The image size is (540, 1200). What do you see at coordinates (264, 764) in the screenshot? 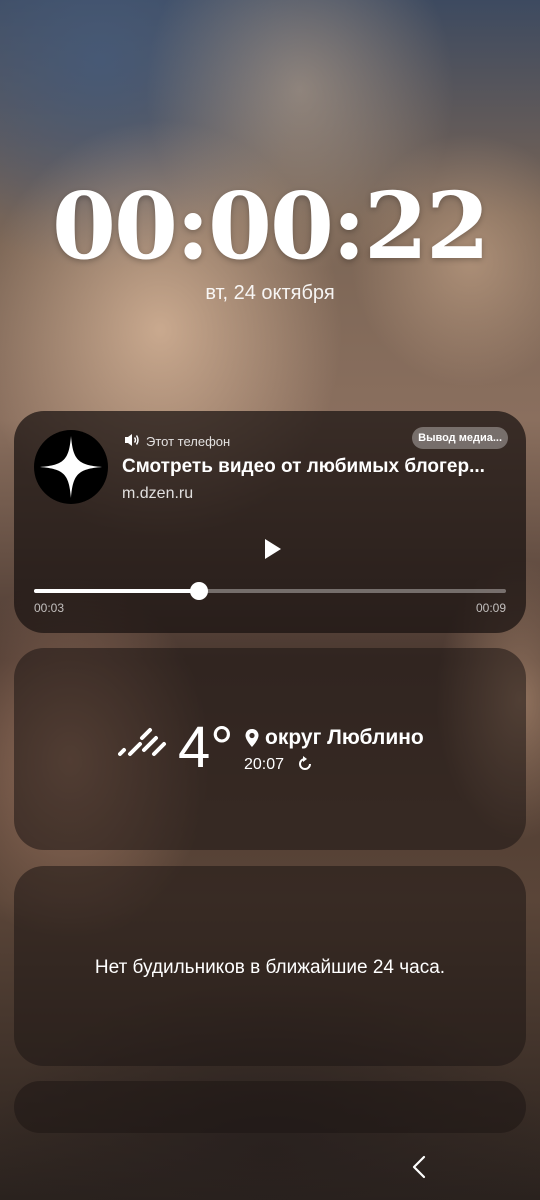
I see `weather-updated-time: 20:07` at bounding box center [264, 764].